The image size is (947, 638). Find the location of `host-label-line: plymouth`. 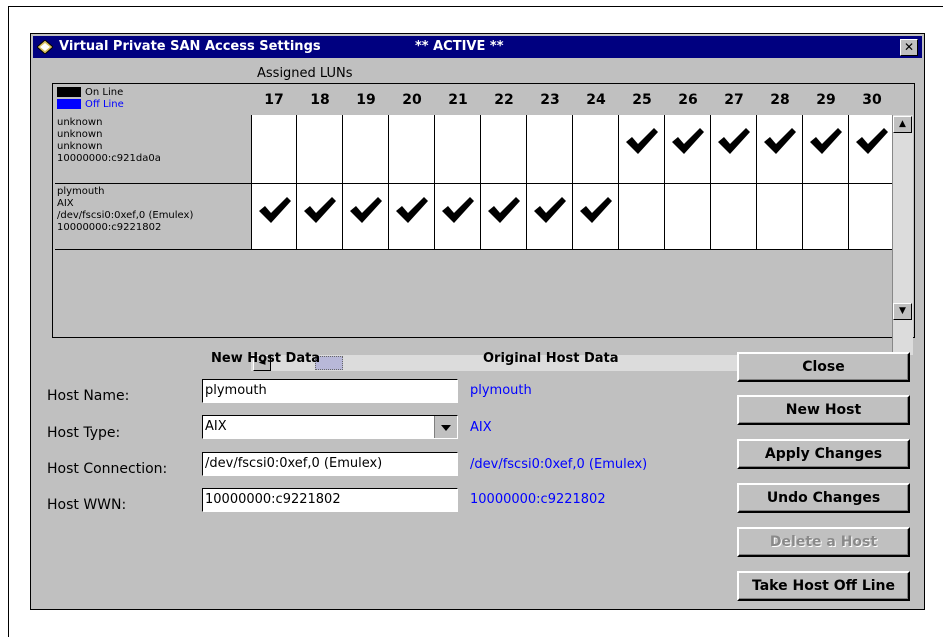

host-label-line: plymouth is located at coordinates (81, 191).